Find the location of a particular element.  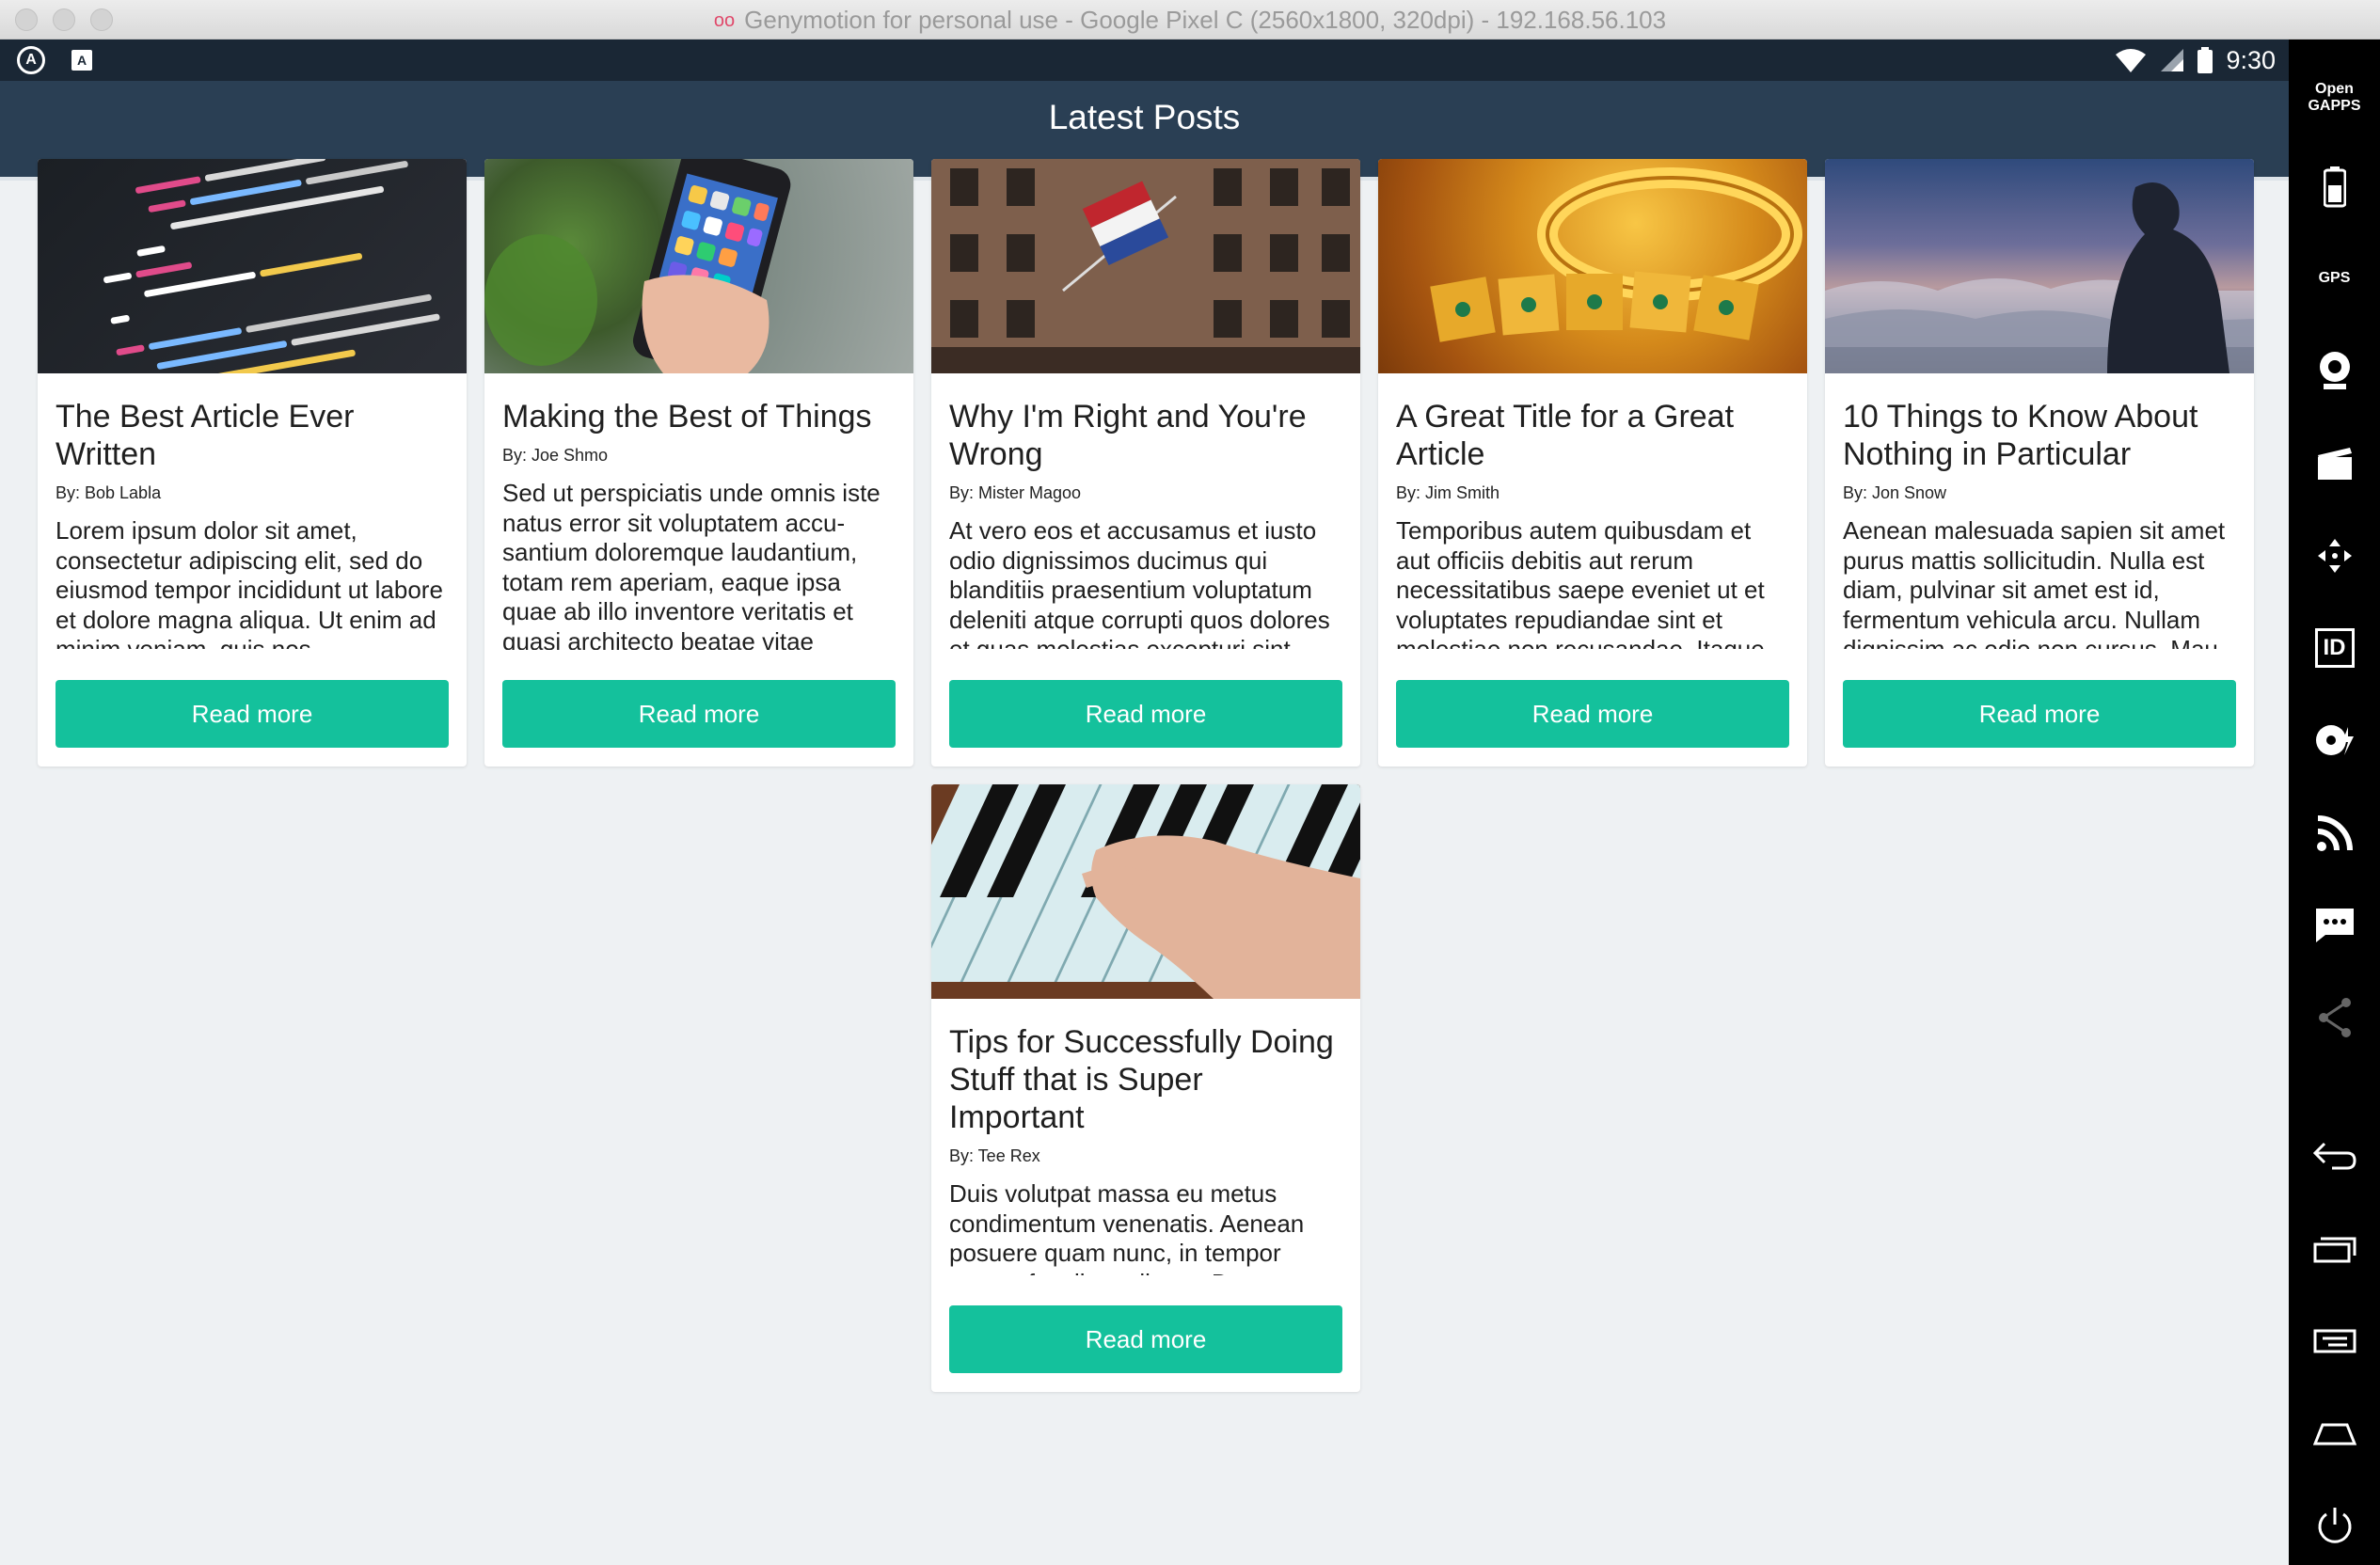

post-author: By: Mister Magoo is located at coordinates (1016, 492).